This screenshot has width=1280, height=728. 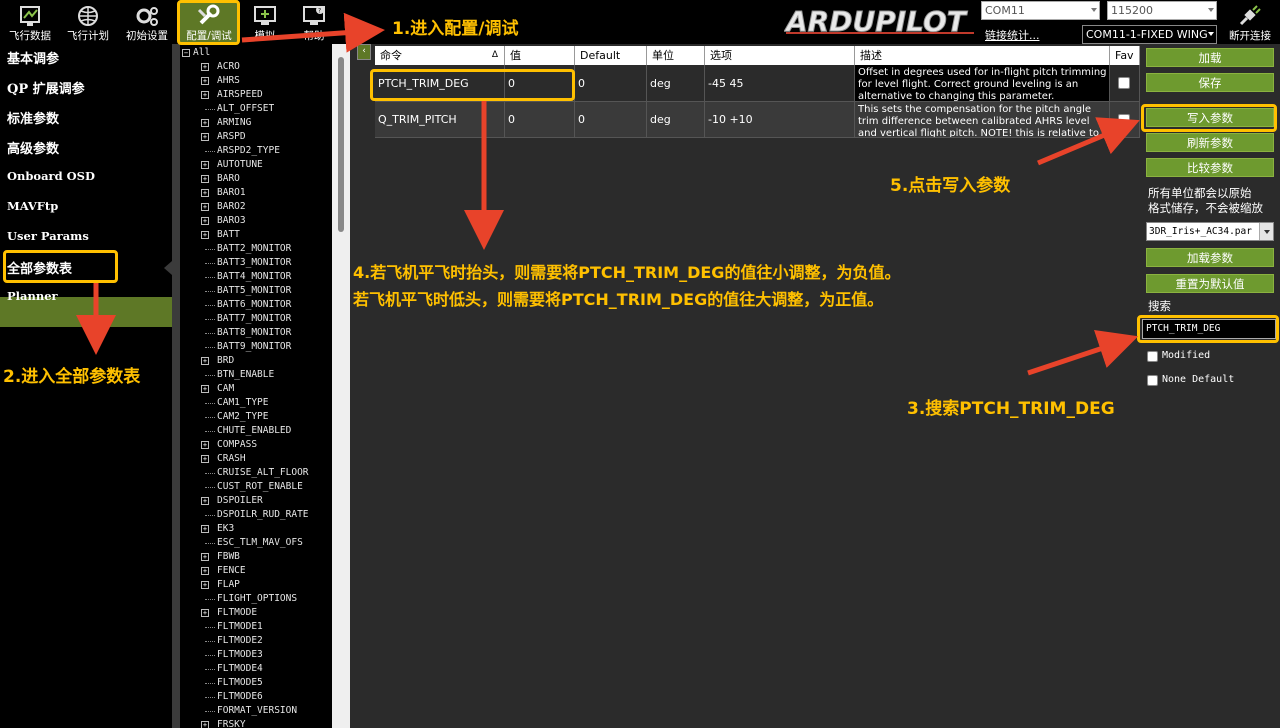 What do you see at coordinates (455, 29) in the screenshot?
I see `annotation-step1: 1.进入配置/调试` at bounding box center [455, 29].